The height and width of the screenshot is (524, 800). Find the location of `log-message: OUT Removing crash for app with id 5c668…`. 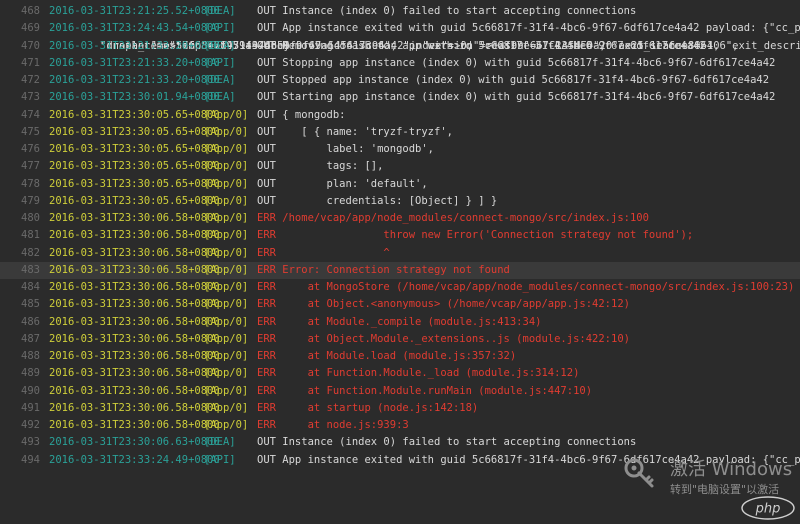

log-message: OUT Removing crash for app with id 5c668… is located at coordinates (481, 45).